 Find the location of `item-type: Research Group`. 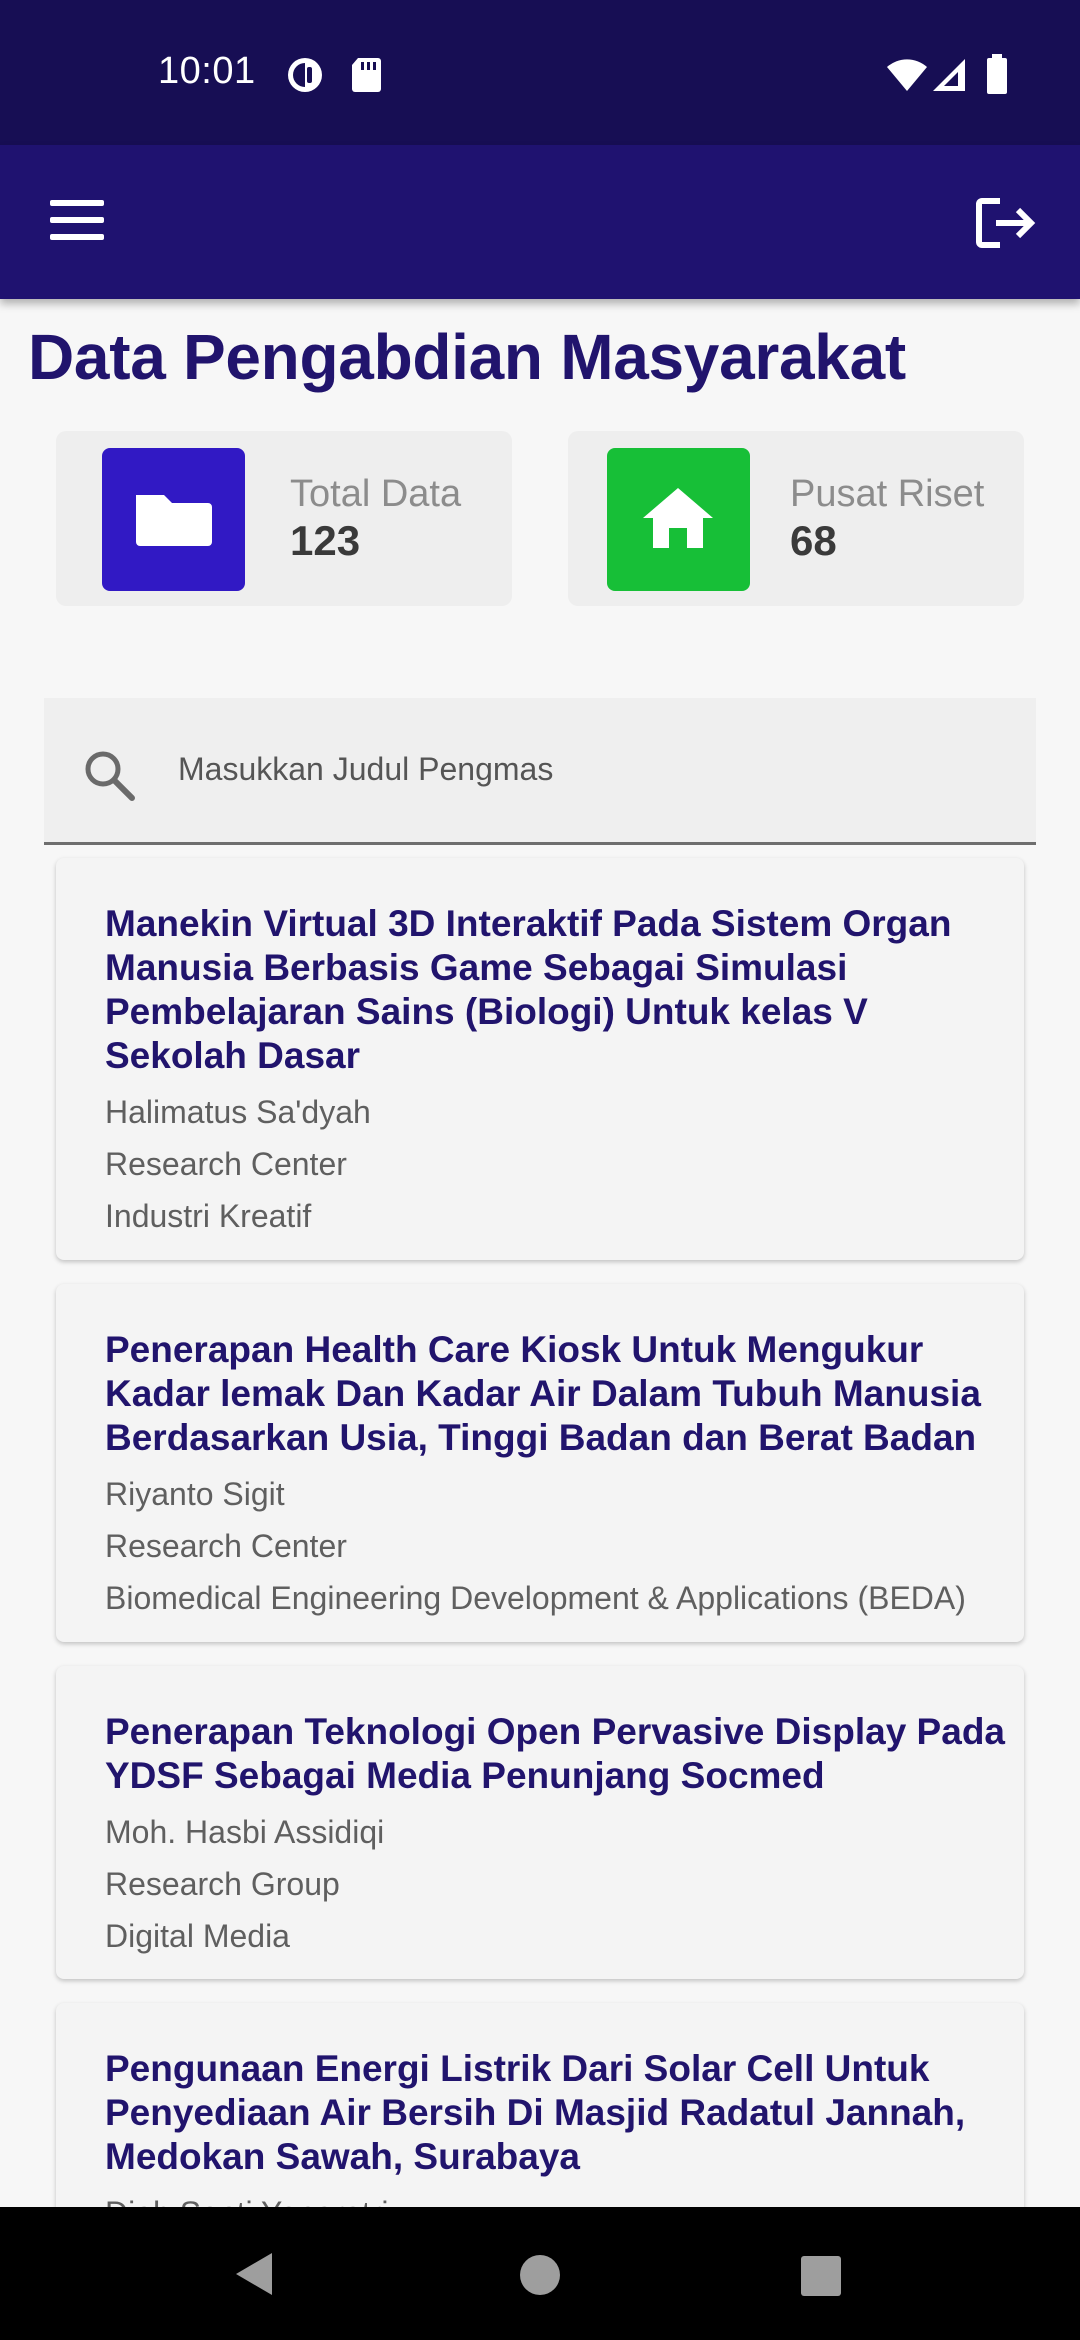

item-type: Research Group is located at coordinates (222, 1884).